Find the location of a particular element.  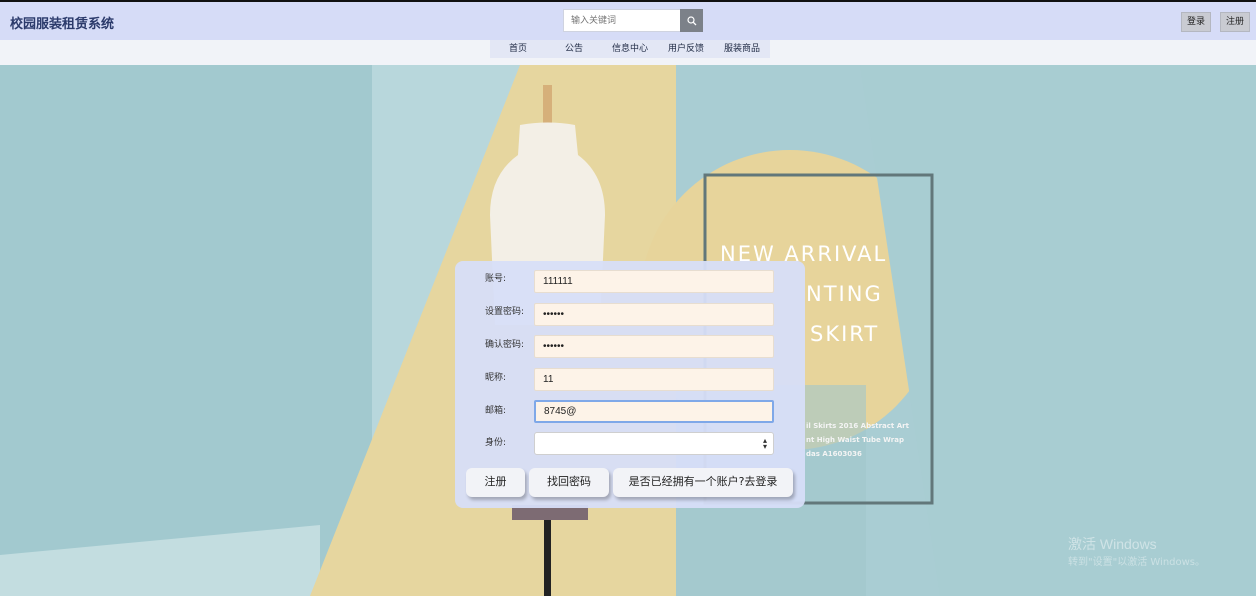

recover-password-button: 找回密码 is located at coordinates (569, 482).